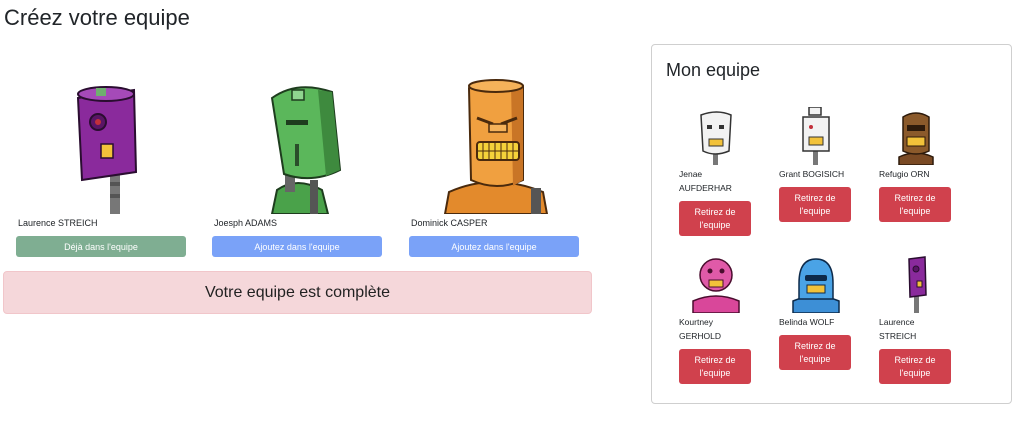 Image resolution: width=1024 pixels, height=424 pixels. I want to click on candidate-name: Joesph ADAMS, so click(246, 223).